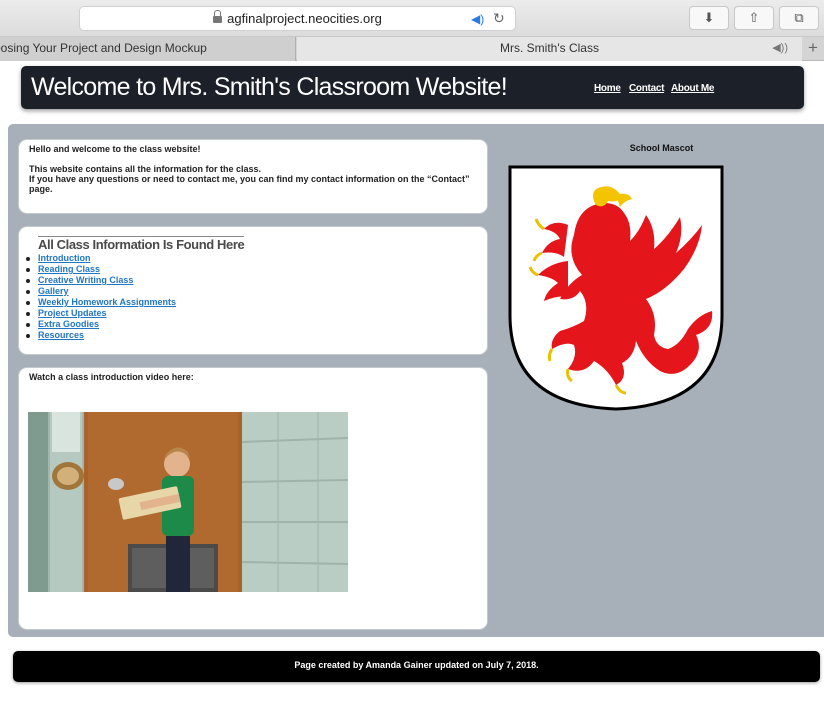 The image size is (824, 717). Describe the element at coordinates (69, 269) in the screenshot. I see `link-reading-class: Reading Class` at that location.